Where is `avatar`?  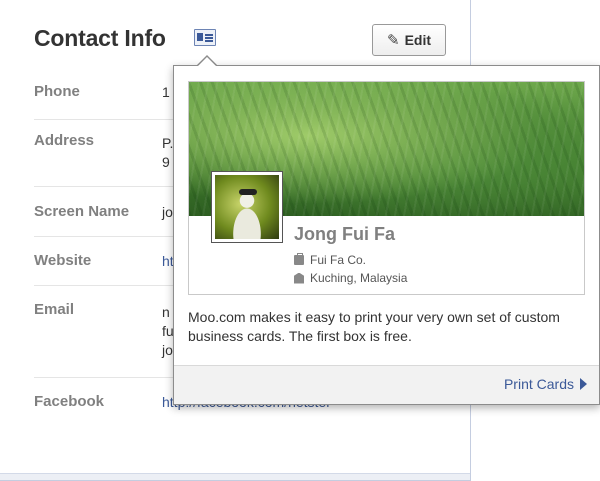 avatar is located at coordinates (247, 207).